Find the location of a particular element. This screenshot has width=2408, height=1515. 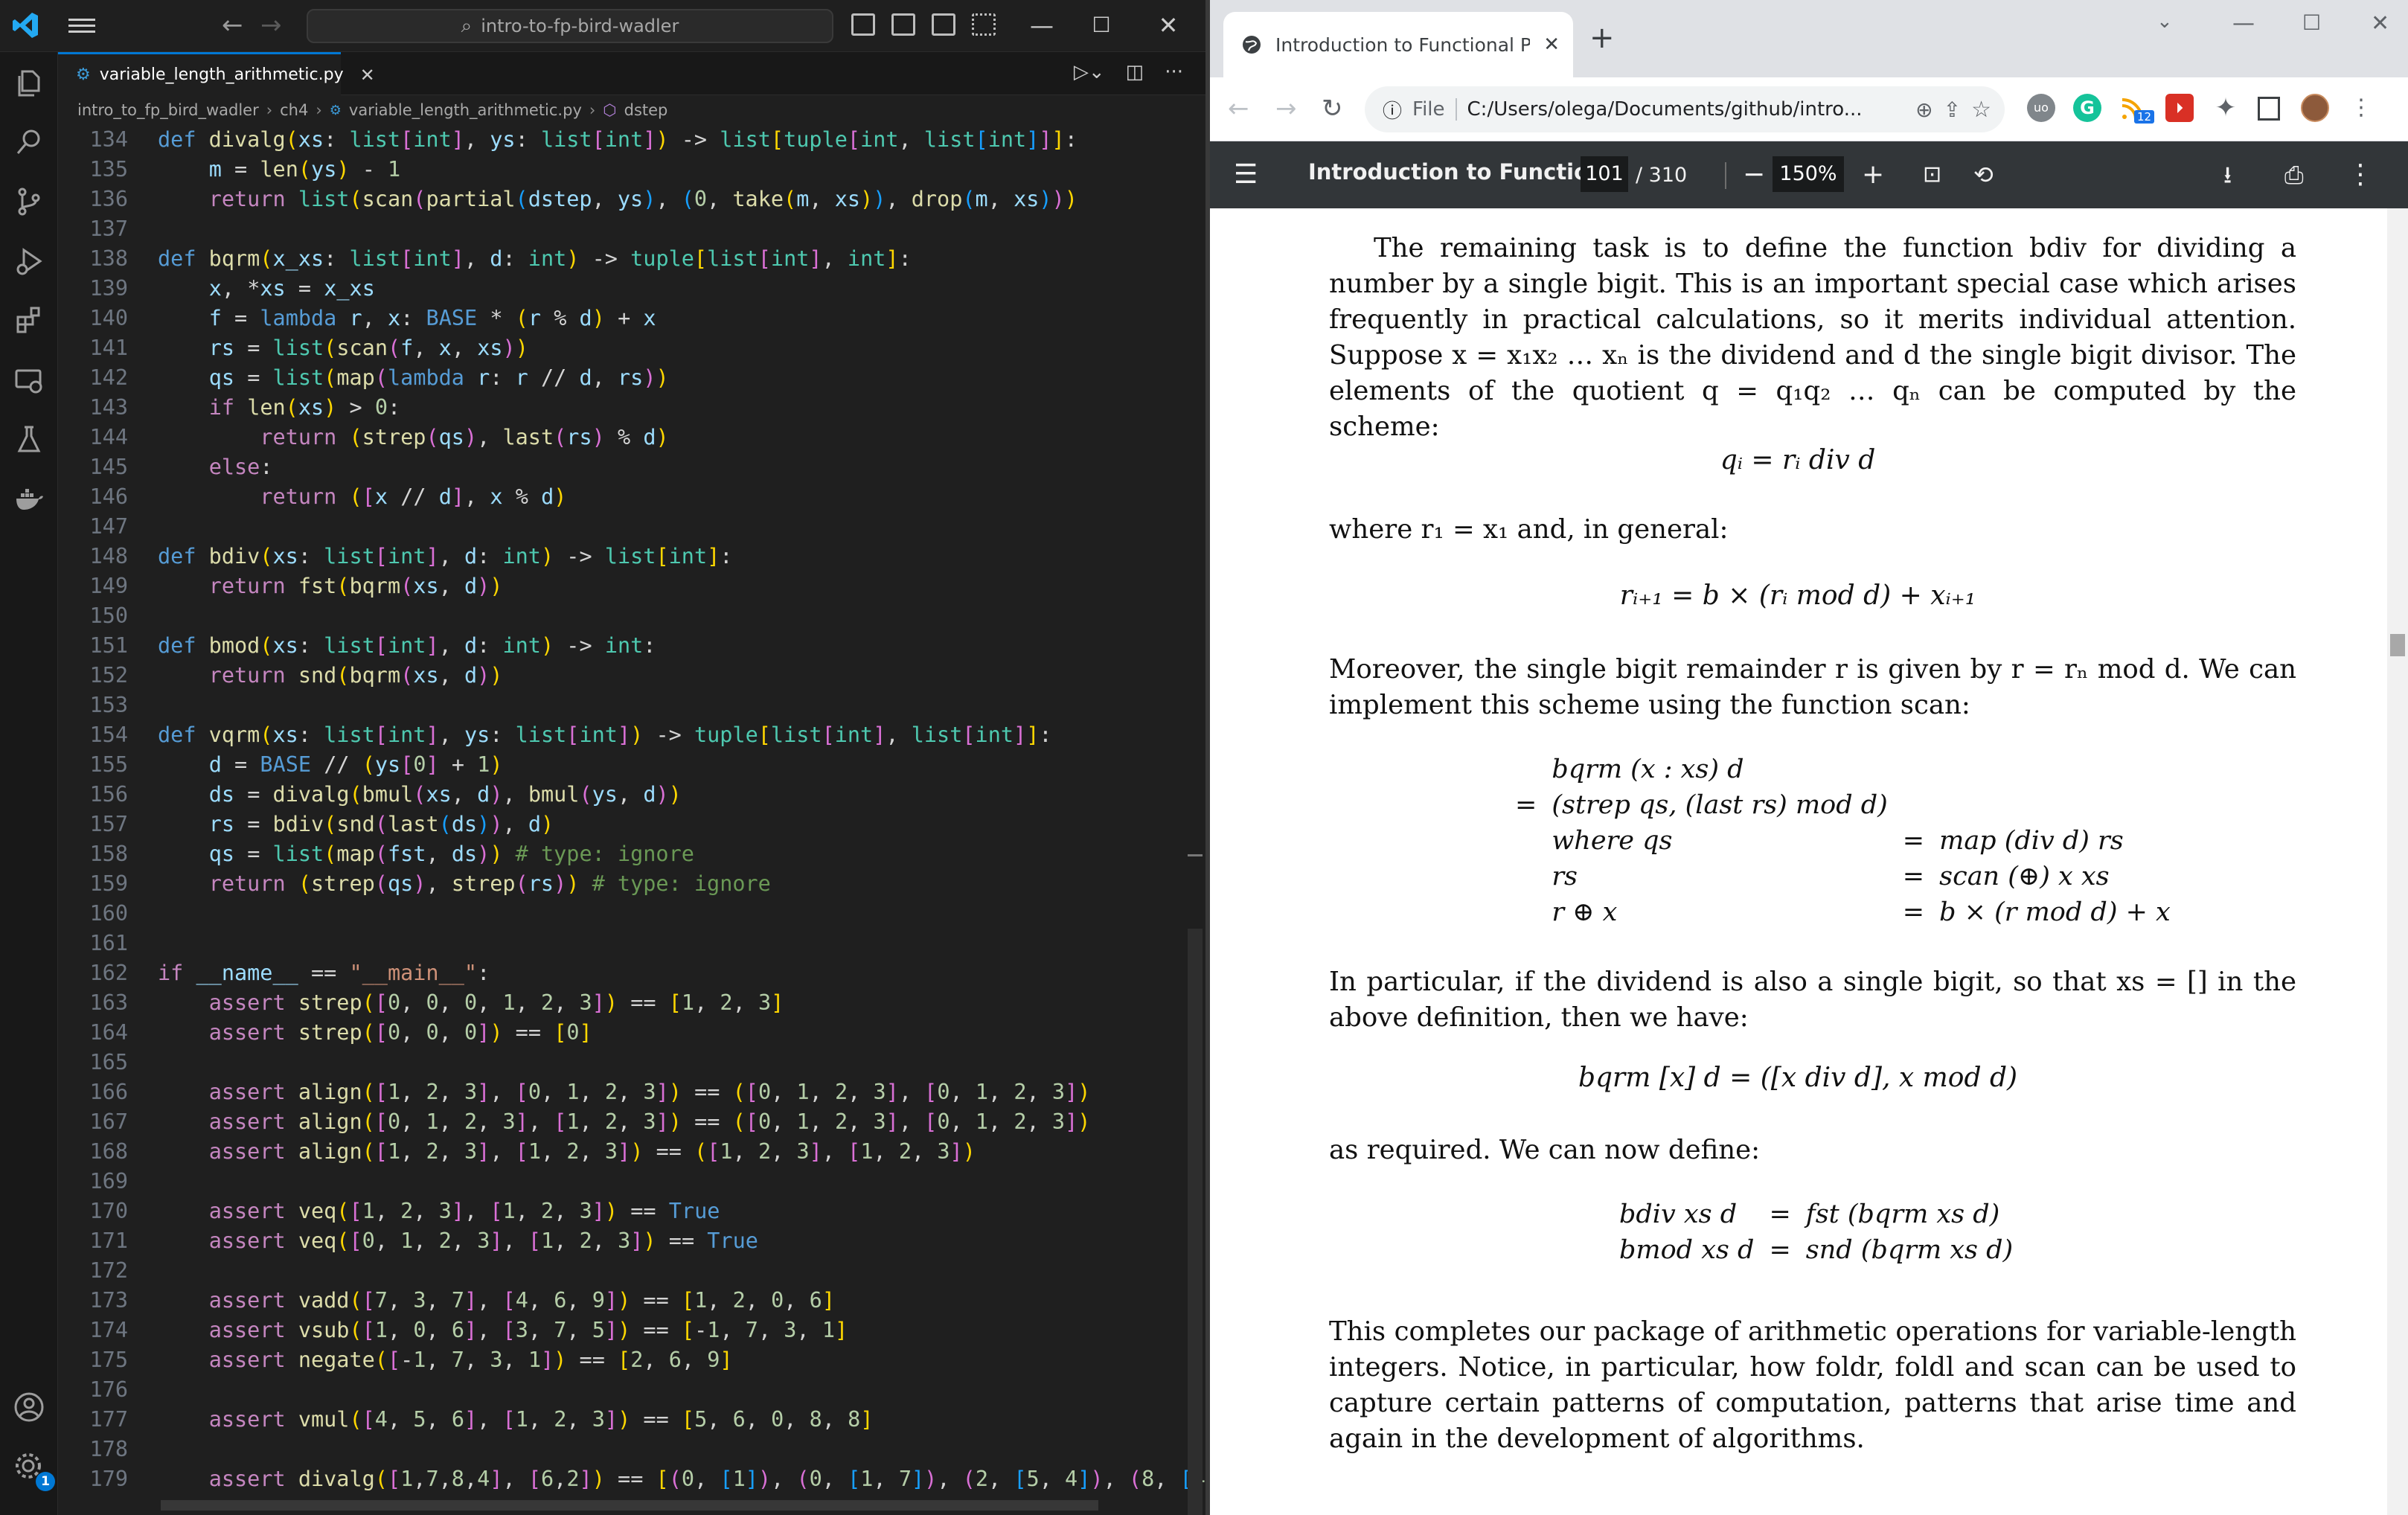

split-editor-icon: ◫ is located at coordinates (1135, 72).